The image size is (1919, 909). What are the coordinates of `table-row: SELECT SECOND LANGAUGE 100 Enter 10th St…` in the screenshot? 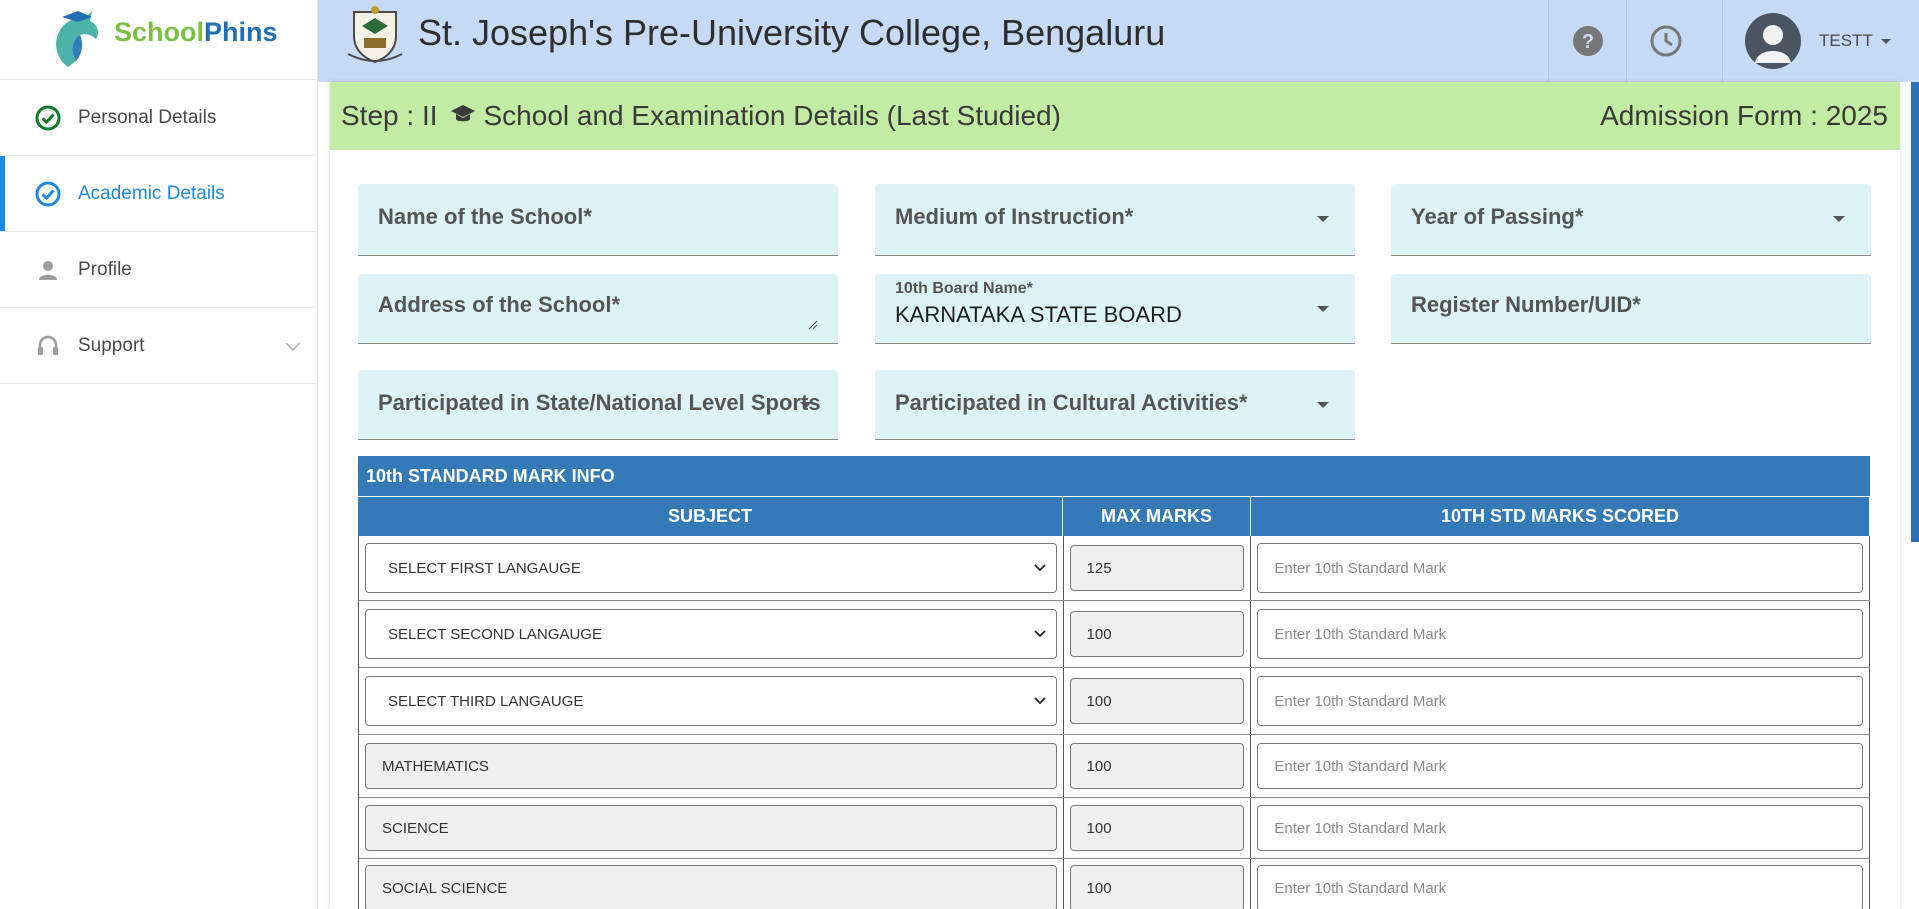 It's located at (1114, 634).